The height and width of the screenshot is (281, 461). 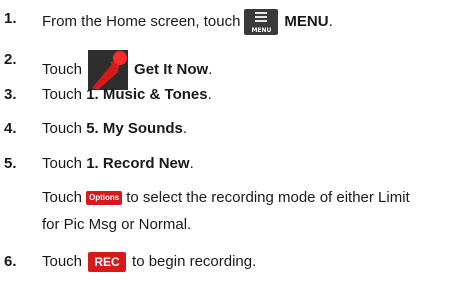 I want to click on menu-option-label: 5. My Sounds, so click(x=134, y=128).